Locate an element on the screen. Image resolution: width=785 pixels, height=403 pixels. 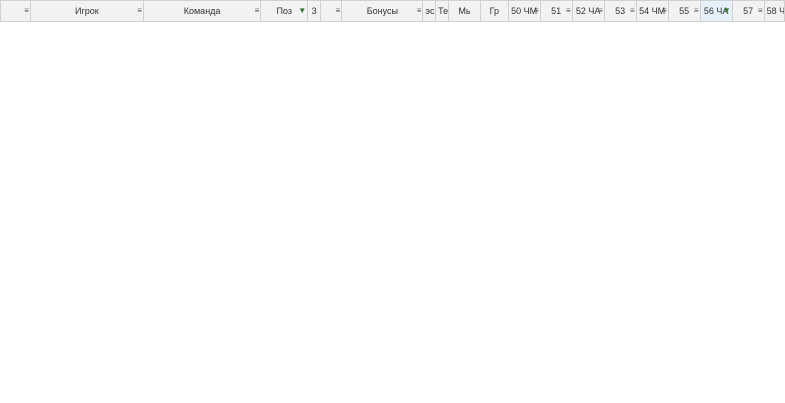
column-header-label: Бонусы is located at coordinates (382, 11).